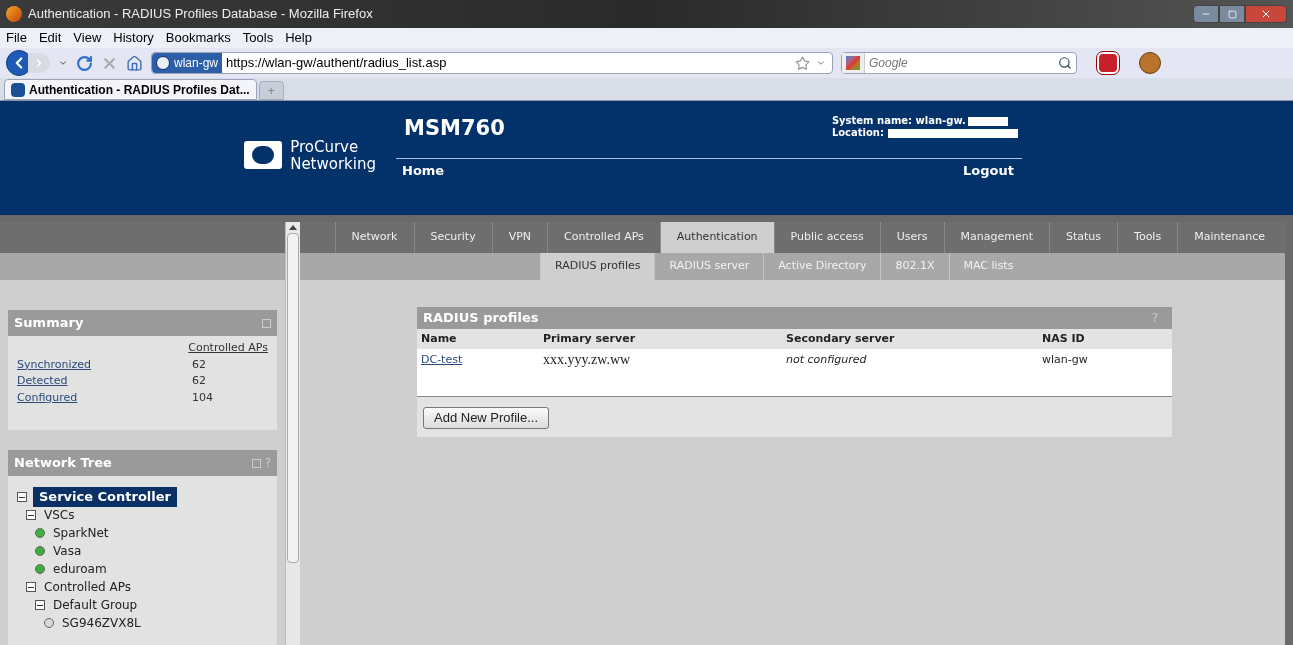  I want to click on brand-text: ProCurve, so click(325, 147).